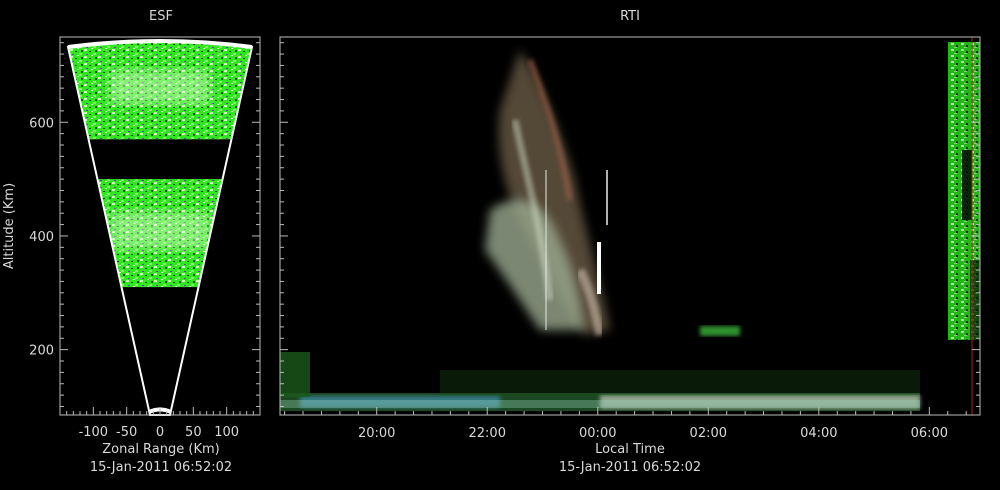  What do you see at coordinates (376, 433) in the screenshot?
I see `rti-x-tick-label: 20:00` at bounding box center [376, 433].